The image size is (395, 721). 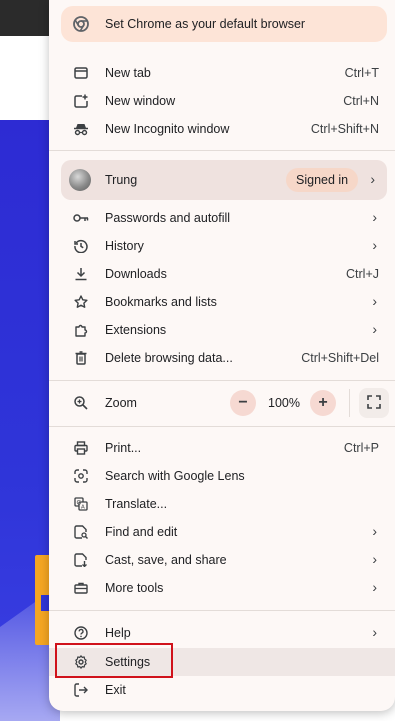 What do you see at coordinates (222, 73) in the screenshot?
I see `menu-item-new-tab: New tab Ctrl+T` at bounding box center [222, 73].